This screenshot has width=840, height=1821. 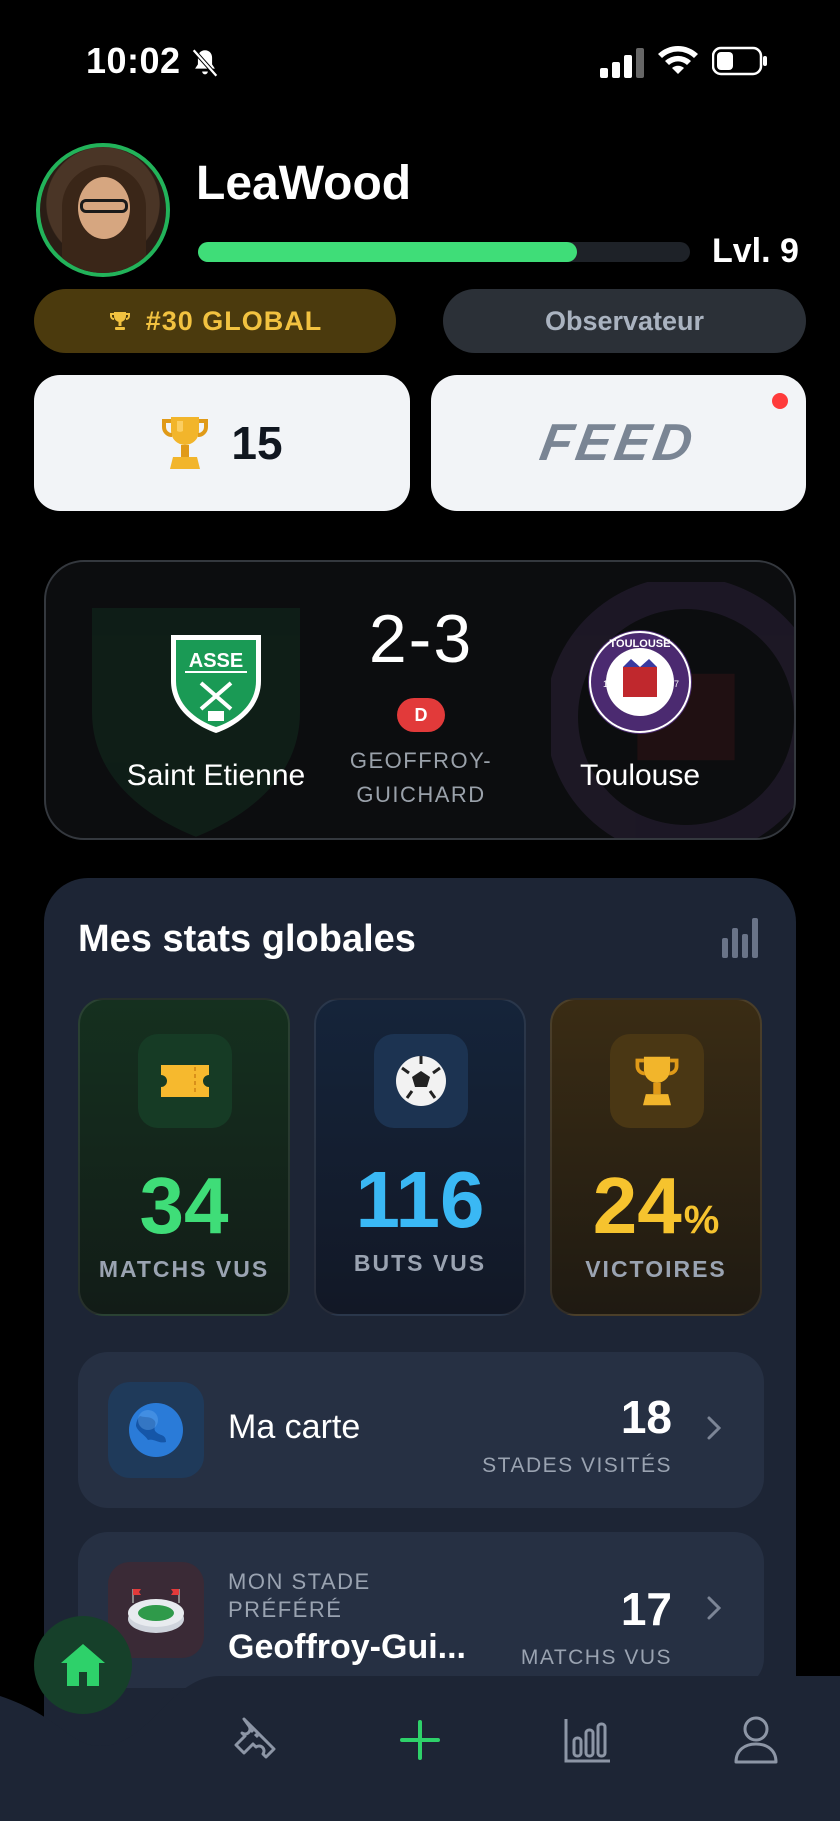 What do you see at coordinates (608, 684) in the screenshot?
I see `svg-text: 19` at bounding box center [608, 684].